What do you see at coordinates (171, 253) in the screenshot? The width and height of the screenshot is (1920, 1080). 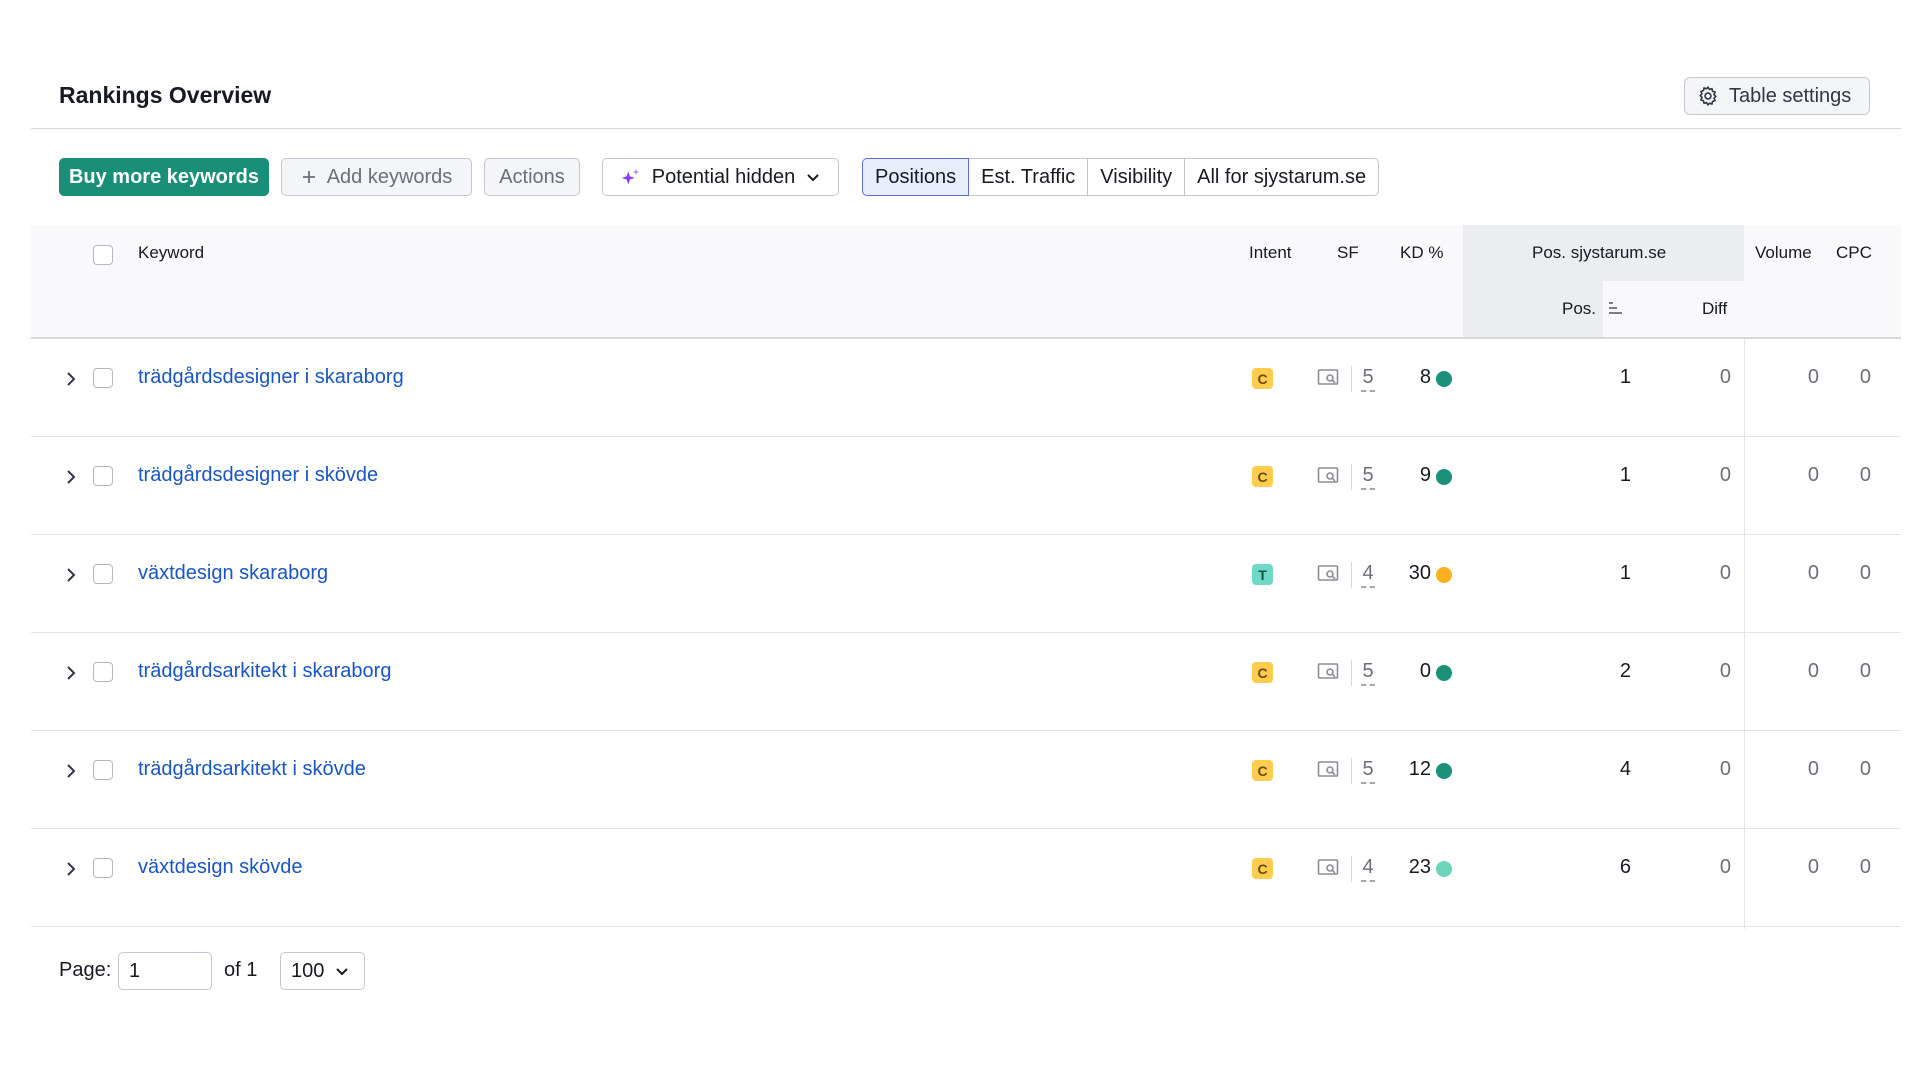 I see `column-keyword: Keyword` at bounding box center [171, 253].